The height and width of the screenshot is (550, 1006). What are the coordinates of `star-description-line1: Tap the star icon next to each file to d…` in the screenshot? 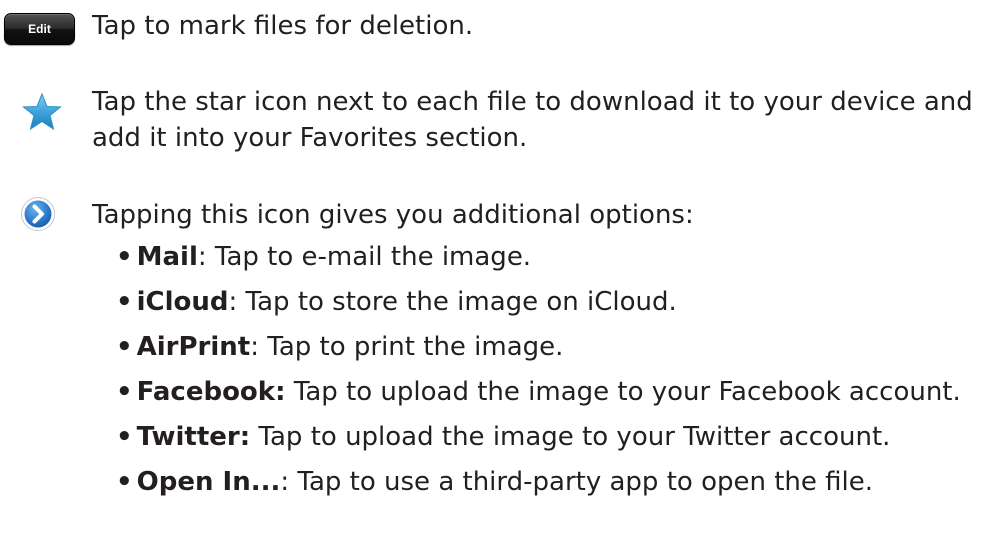 It's located at (532, 102).